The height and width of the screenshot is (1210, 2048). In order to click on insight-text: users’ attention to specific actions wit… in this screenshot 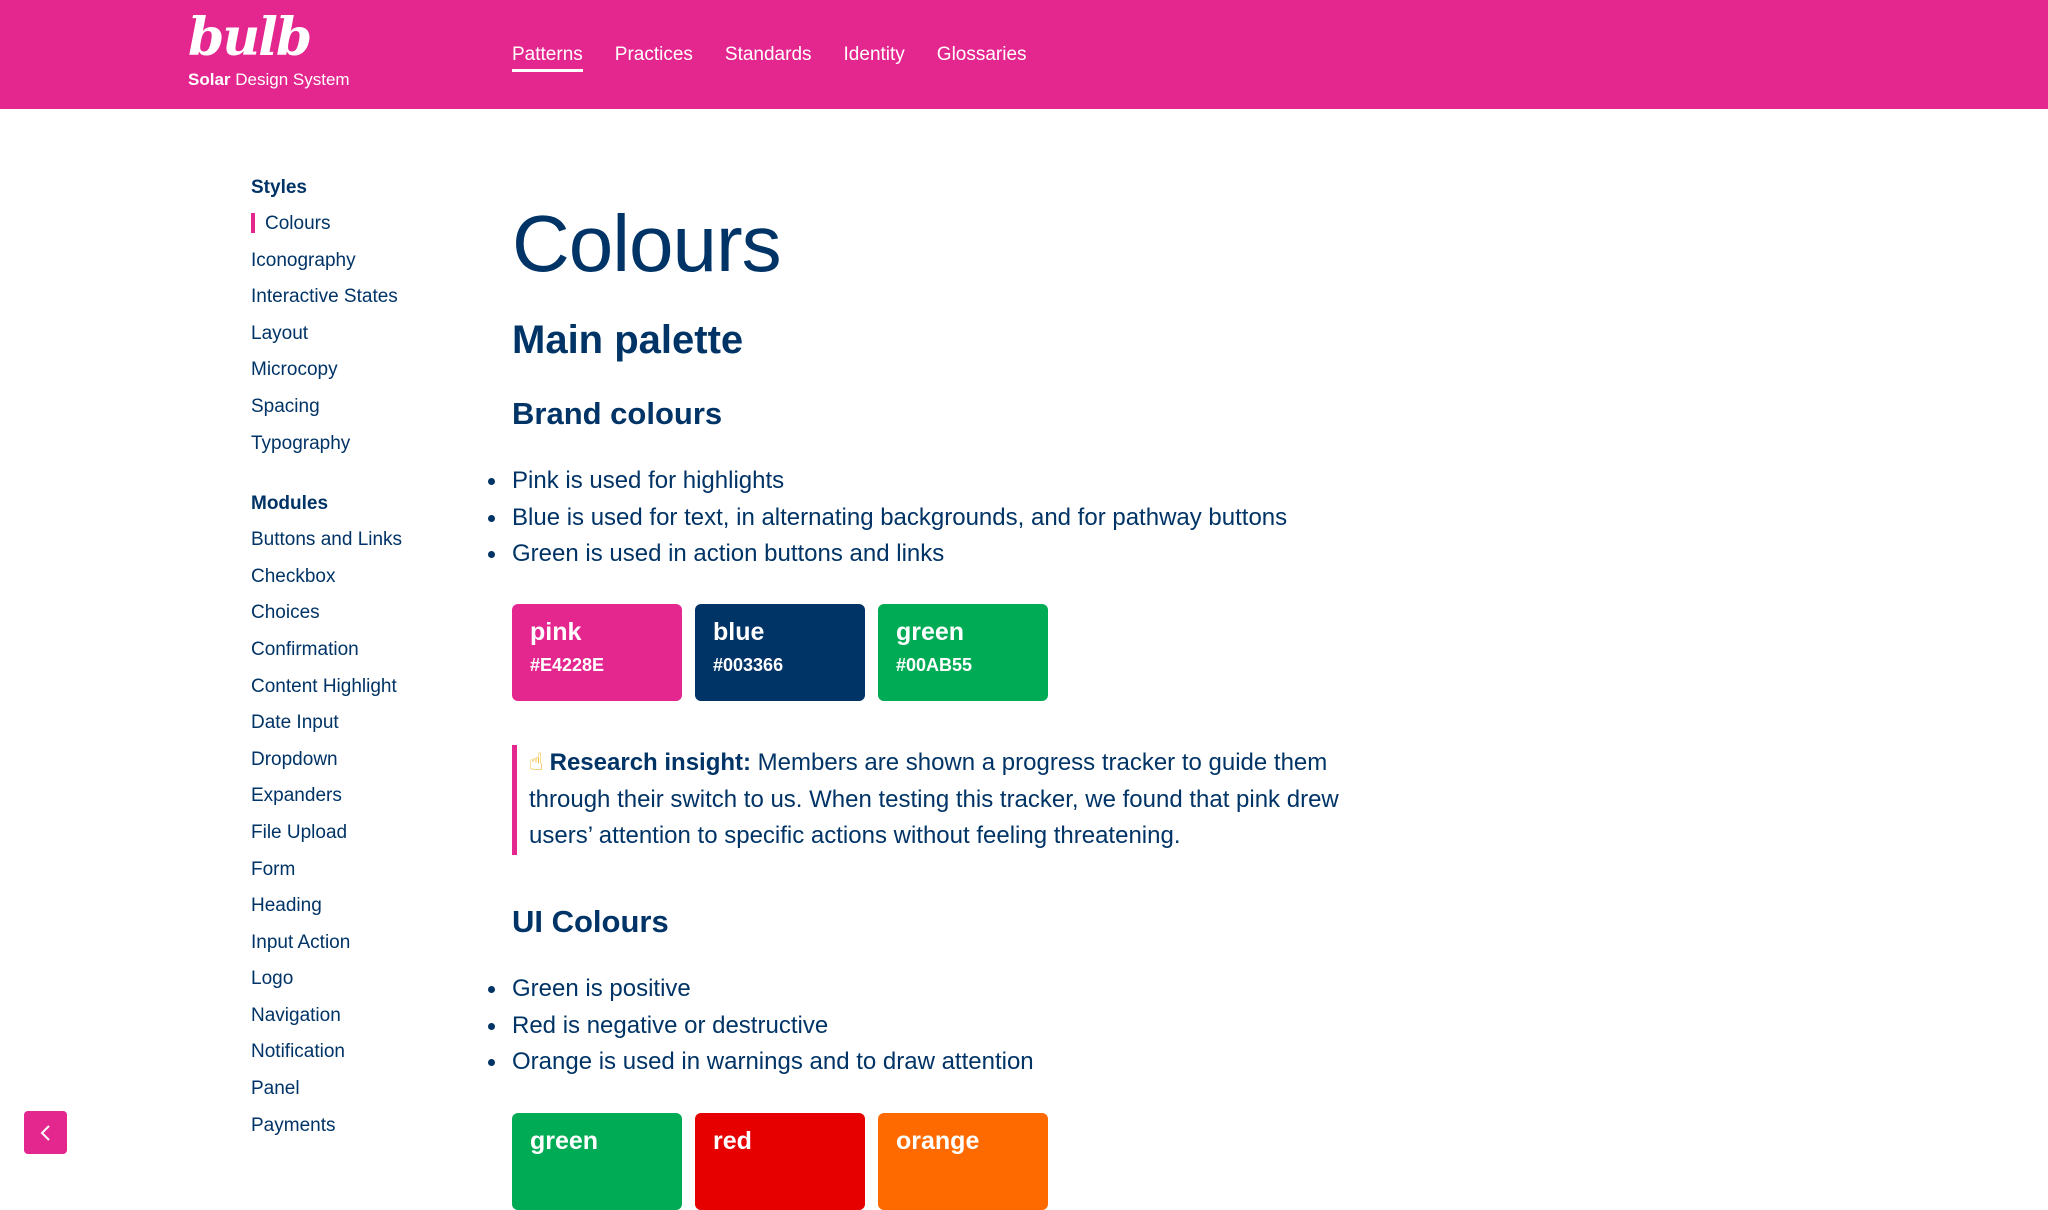, I will do `click(855, 836)`.